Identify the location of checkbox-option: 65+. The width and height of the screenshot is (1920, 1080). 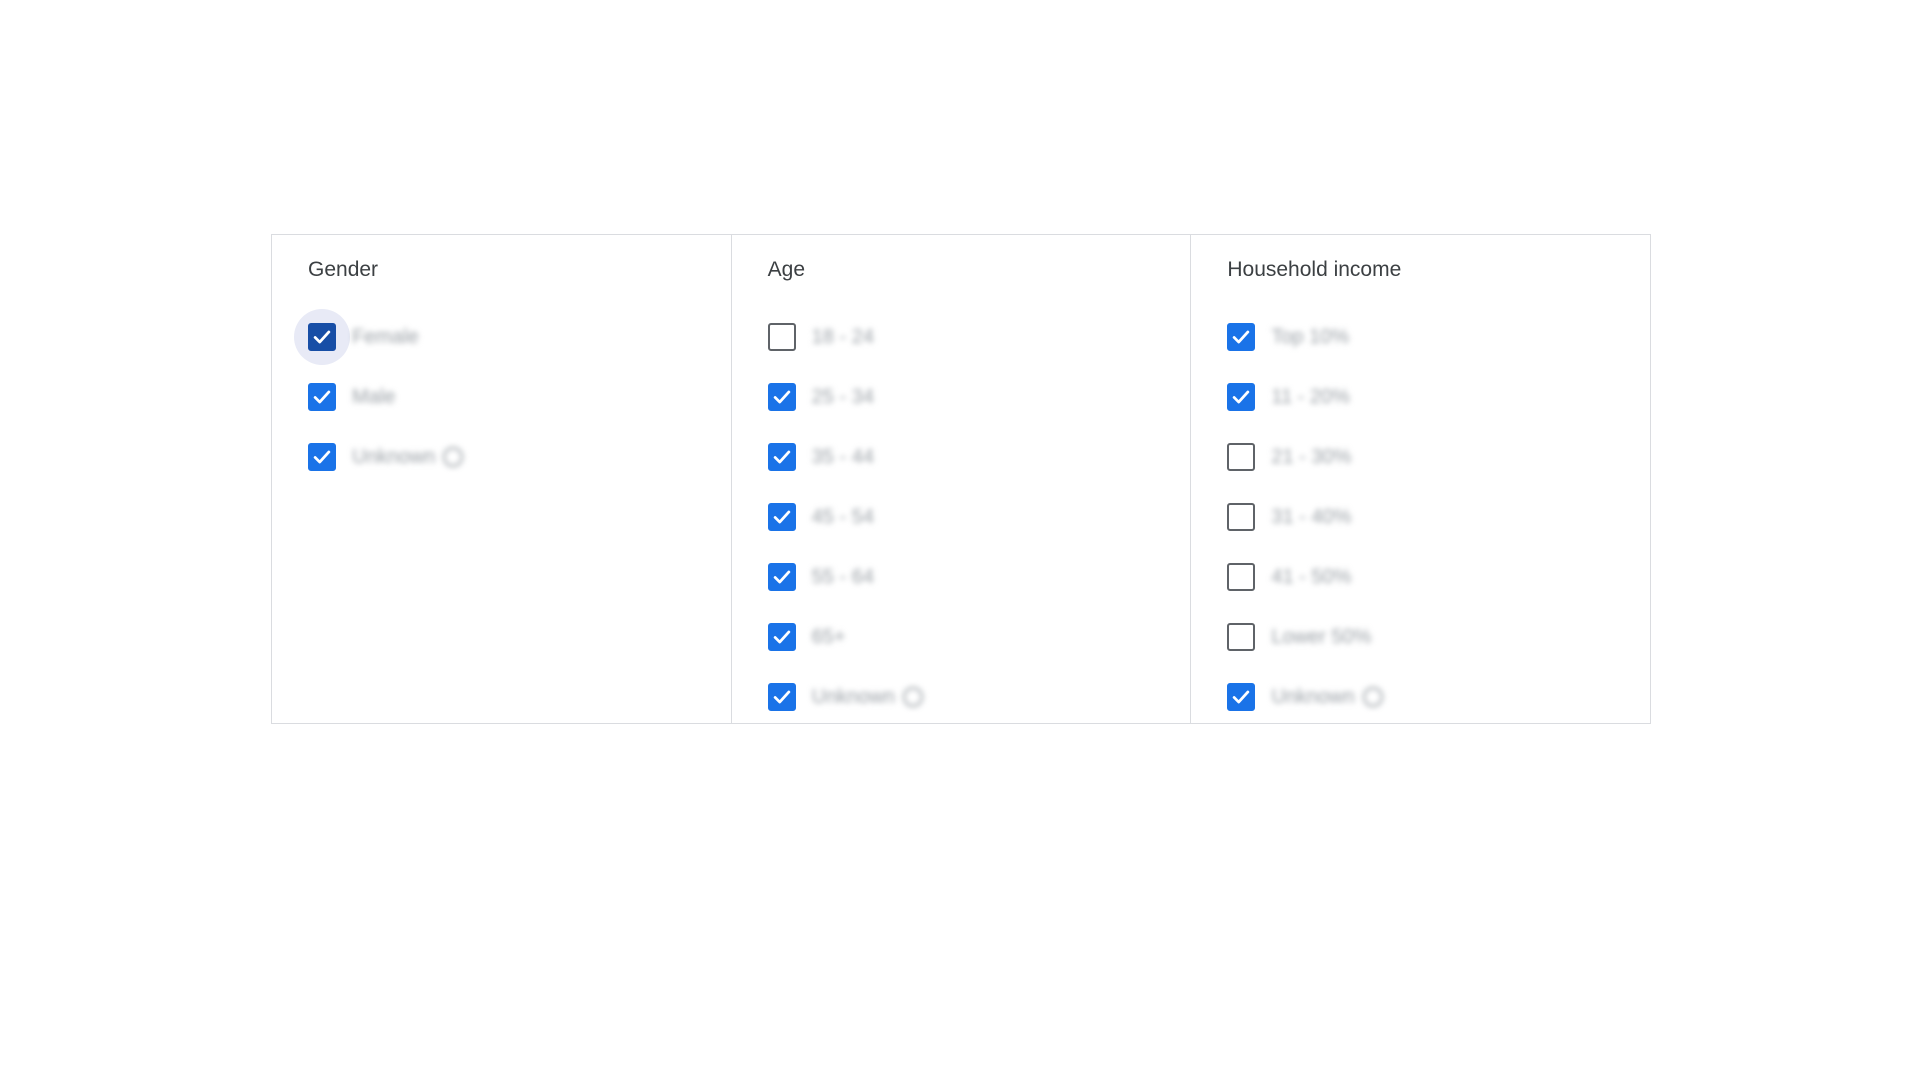
(972, 637).